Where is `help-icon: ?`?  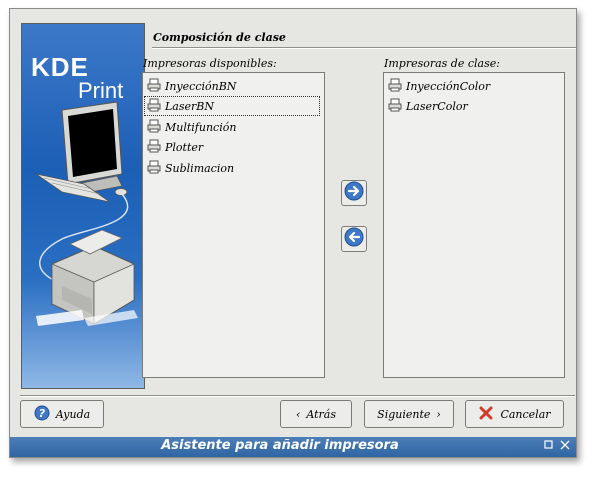 help-icon: ? is located at coordinates (42, 414).